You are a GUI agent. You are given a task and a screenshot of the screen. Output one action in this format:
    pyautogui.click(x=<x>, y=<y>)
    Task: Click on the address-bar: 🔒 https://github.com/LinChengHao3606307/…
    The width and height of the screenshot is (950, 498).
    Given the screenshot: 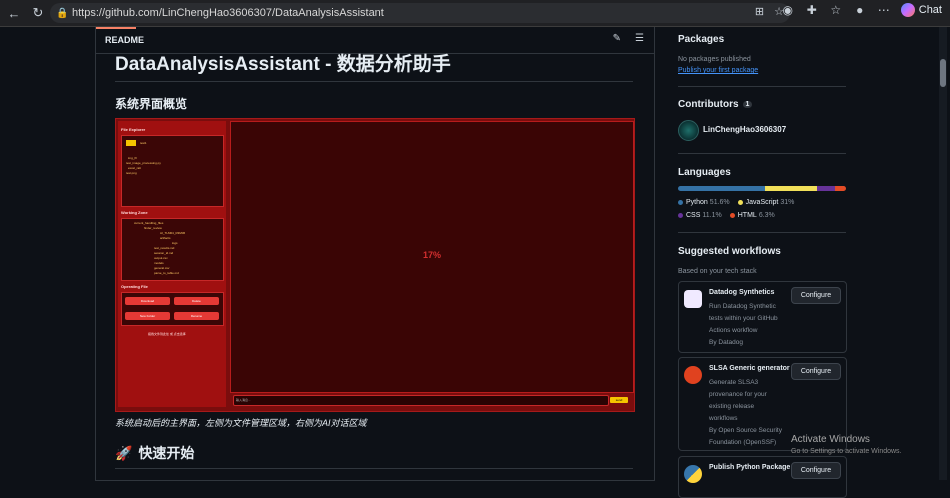 What is the action you would take?
    pyautogui.click(x=420, y=13)
    